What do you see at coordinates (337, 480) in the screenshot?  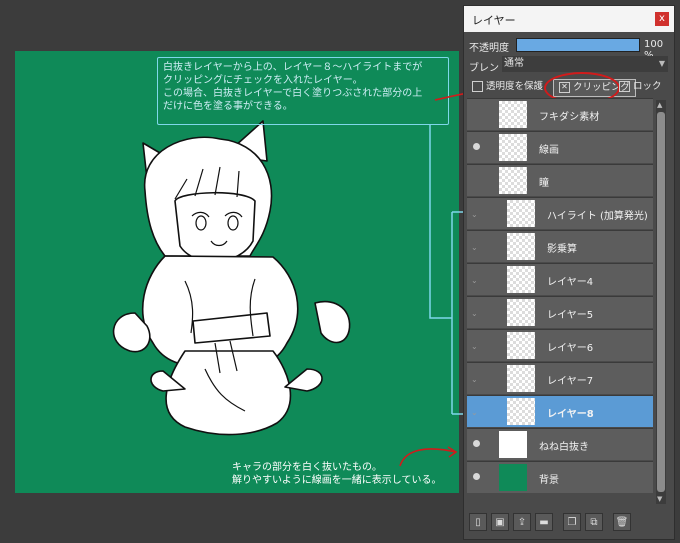 I see `bottom-note-line: 解りやすいように線画を一緒に表示している。` at bounding box center [337, 480].